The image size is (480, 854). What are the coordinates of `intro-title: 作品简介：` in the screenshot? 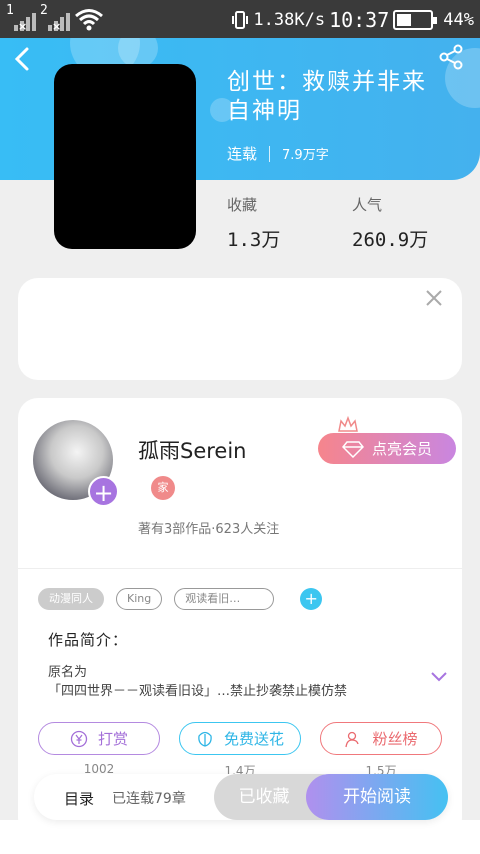 It's located at (88, 640).